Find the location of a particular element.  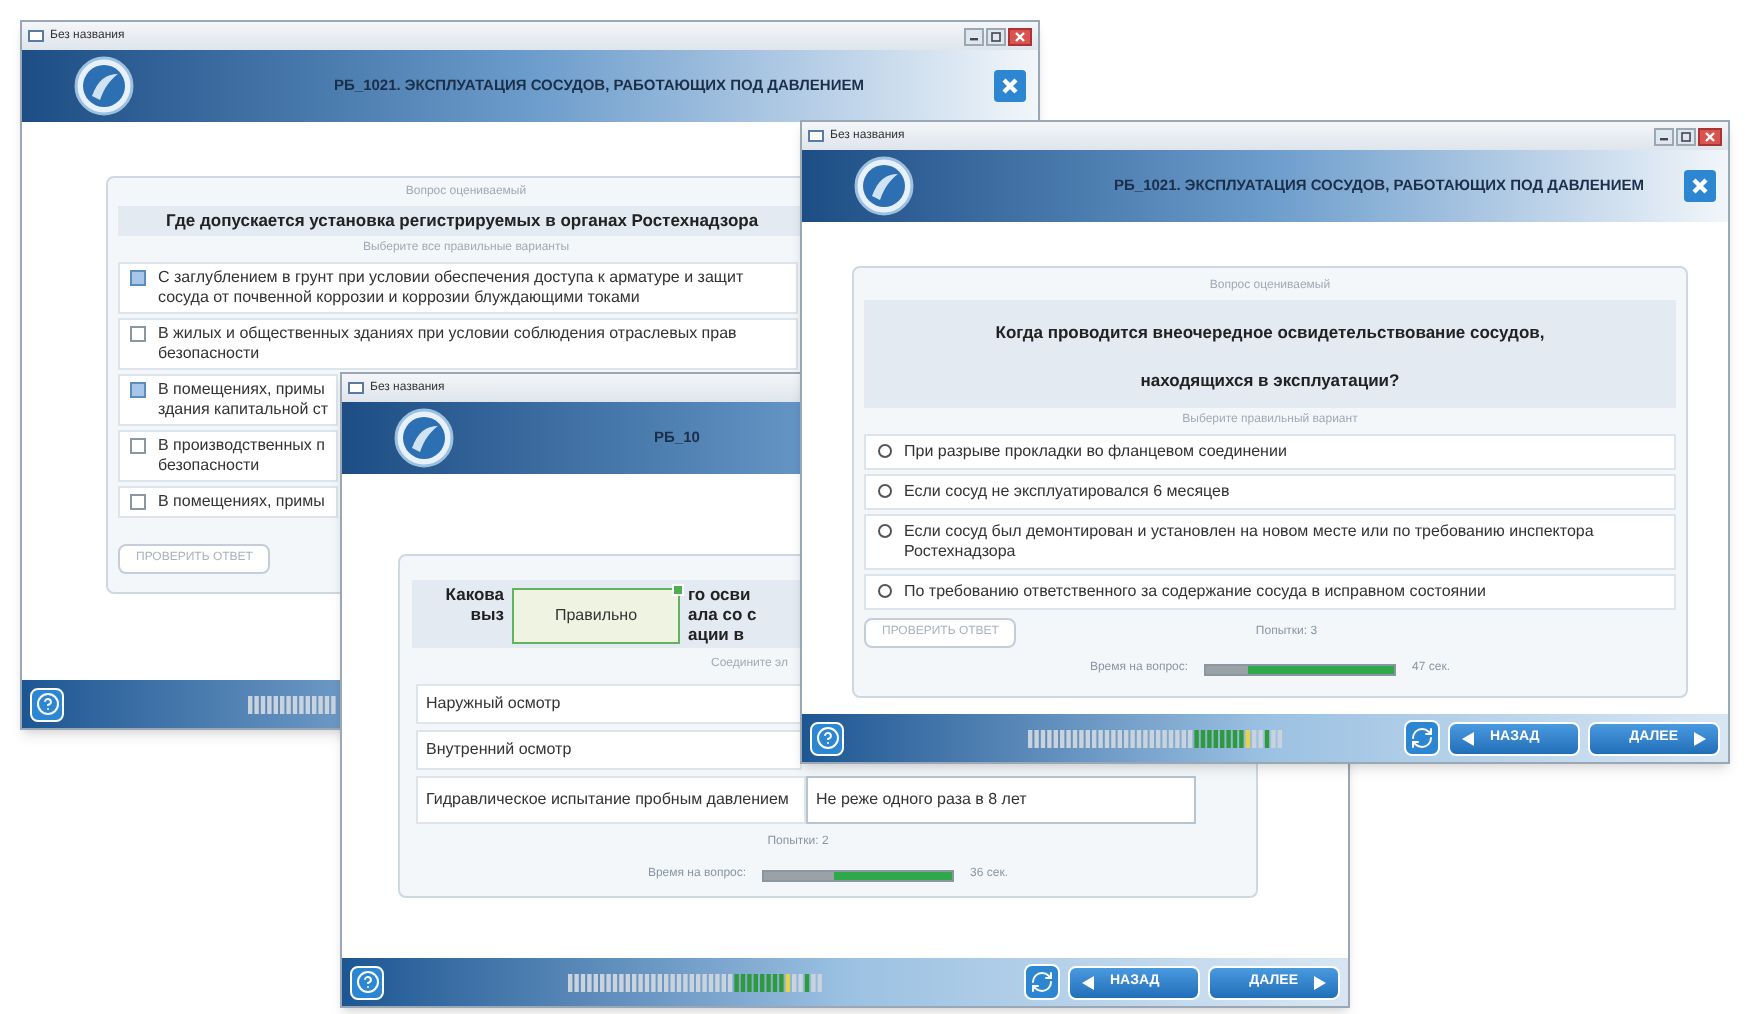

question-text: ала со с is located at coordinates (722, 614).